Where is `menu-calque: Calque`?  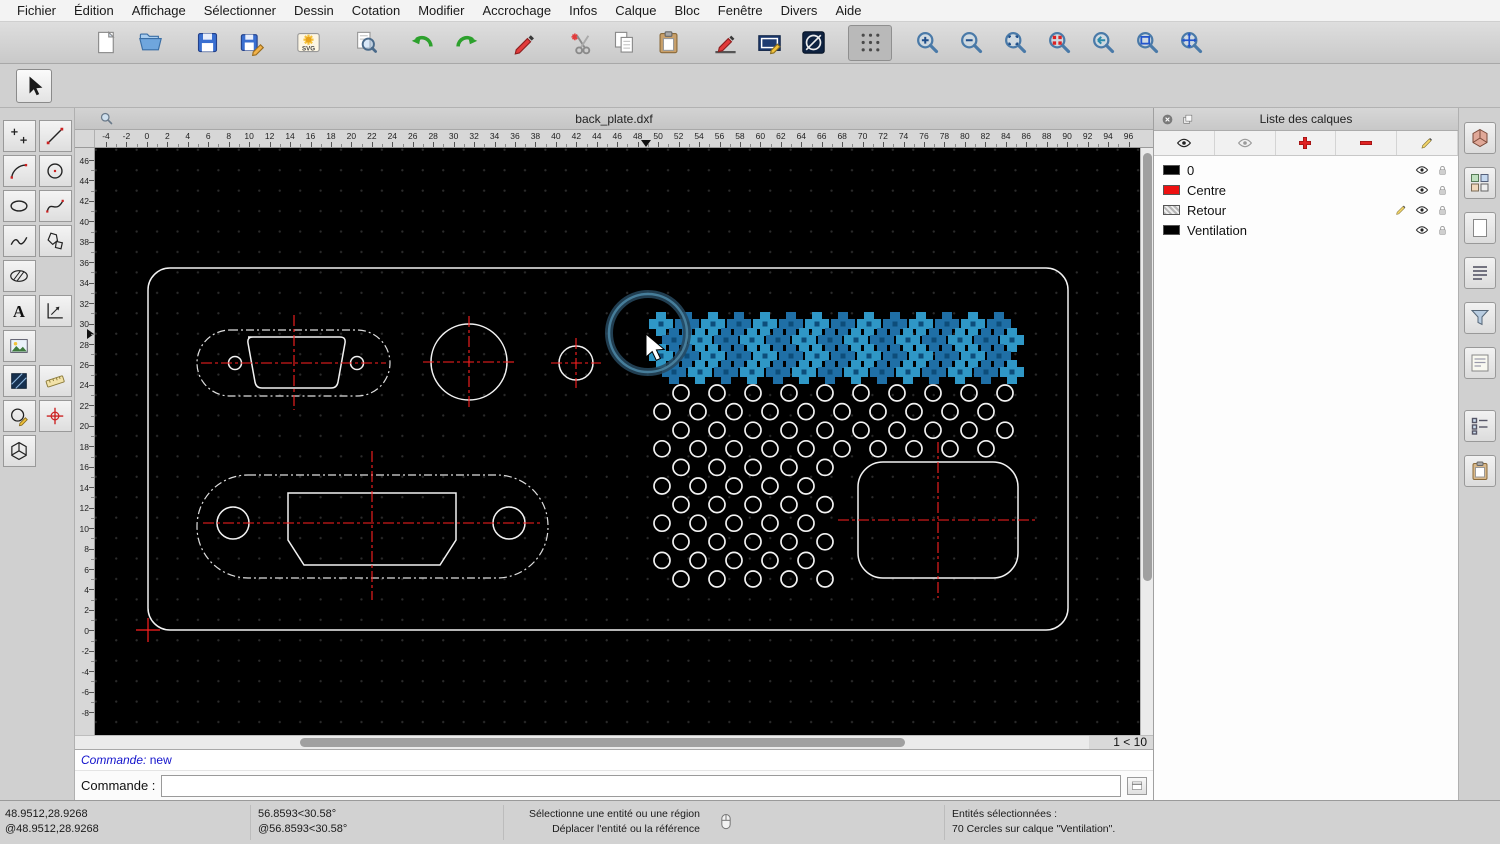
menu-calque: Calque is located at coordinates (635, 10).